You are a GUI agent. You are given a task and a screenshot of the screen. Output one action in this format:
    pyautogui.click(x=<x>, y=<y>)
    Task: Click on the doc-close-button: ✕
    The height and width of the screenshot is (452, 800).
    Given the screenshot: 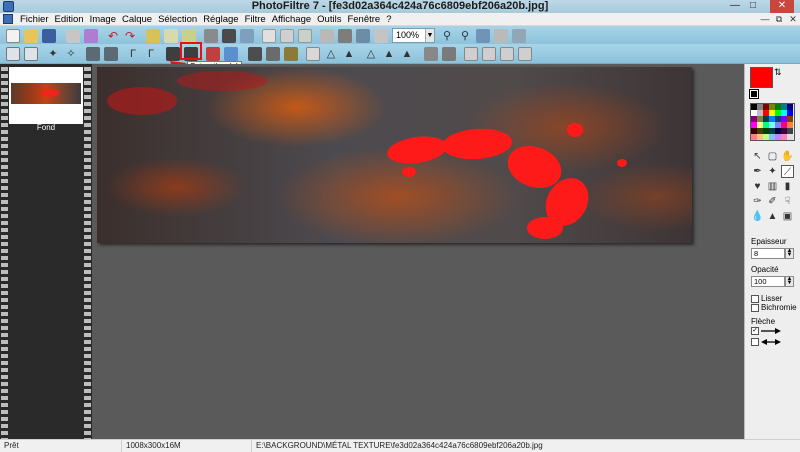 What is the action you would take?
    pyautogui.click(x=793, y=19)
    